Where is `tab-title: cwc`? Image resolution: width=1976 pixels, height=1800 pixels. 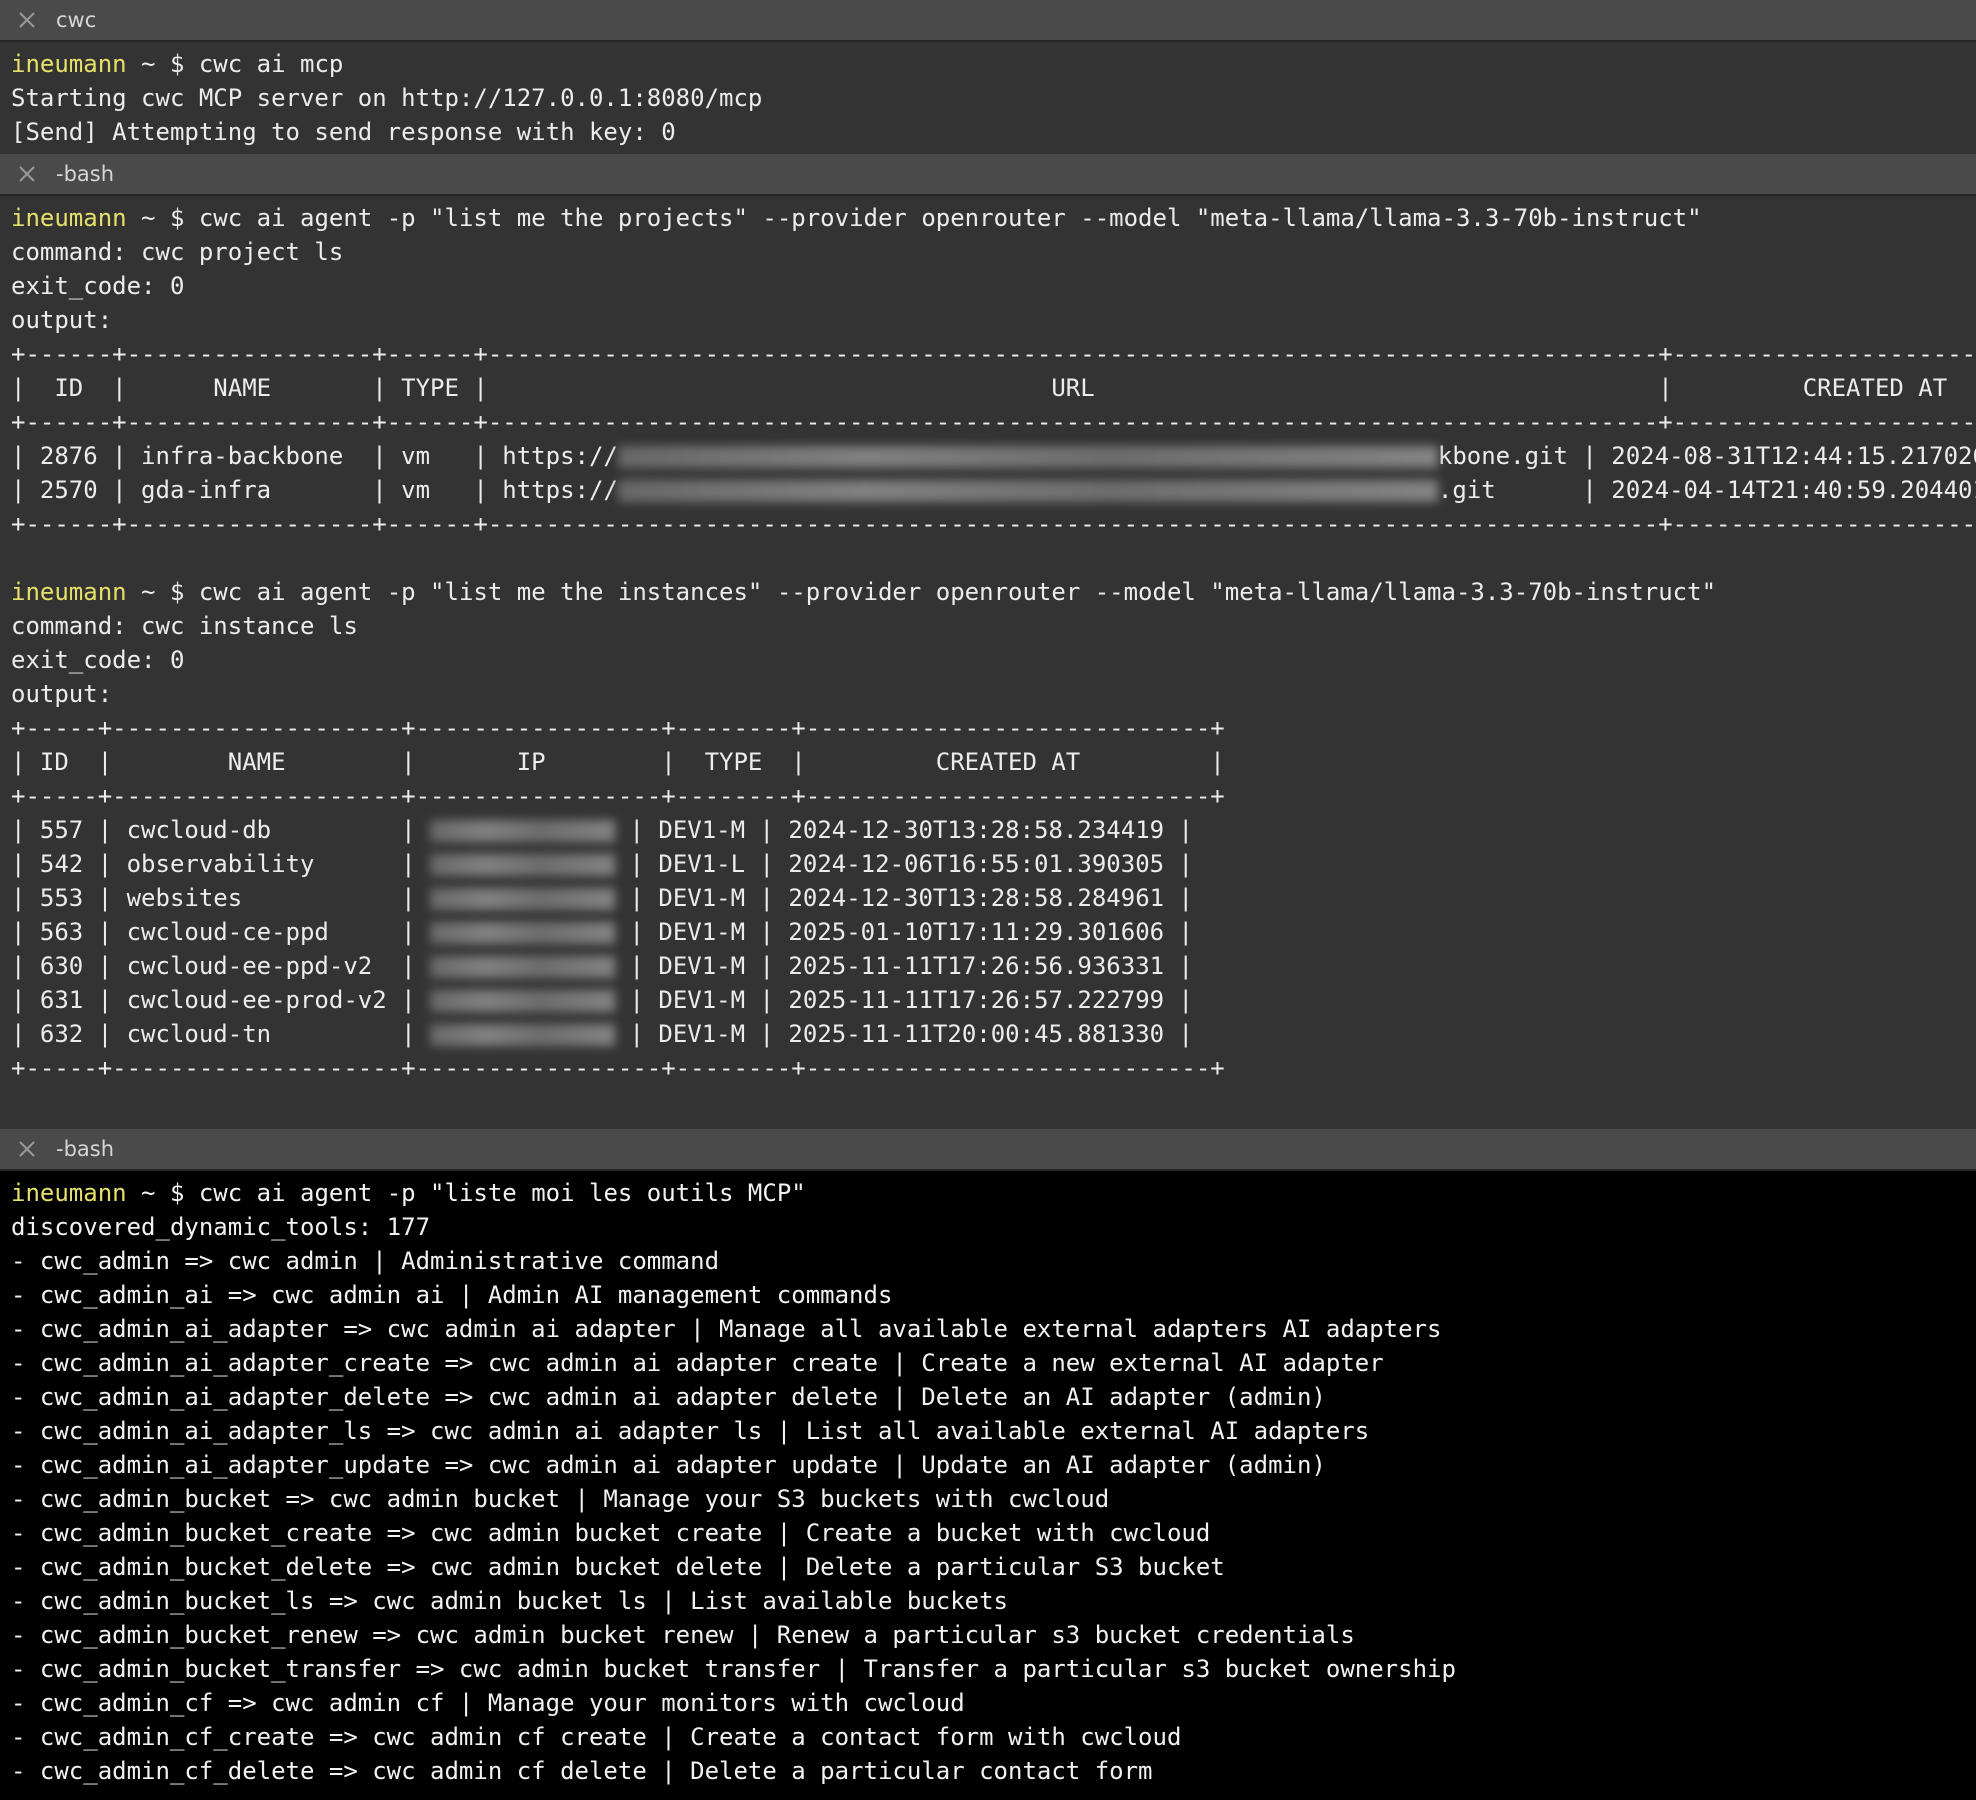 tab-title: cwc is located at coordinates (76, 20).